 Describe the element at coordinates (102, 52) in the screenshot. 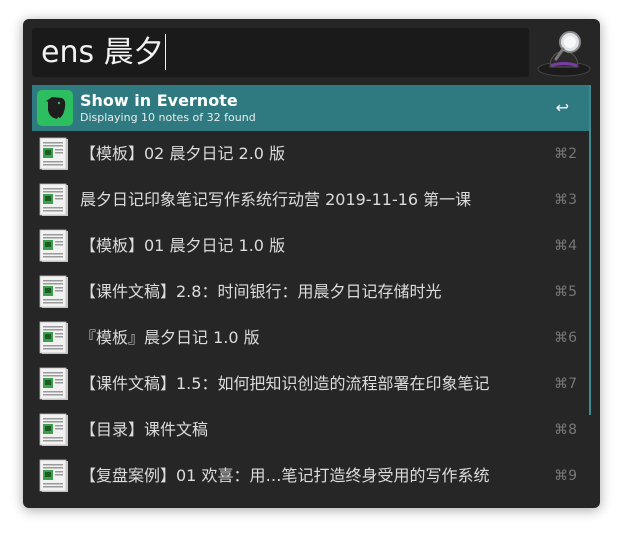

I see `search-query-text: ens 晨夕` at that location.